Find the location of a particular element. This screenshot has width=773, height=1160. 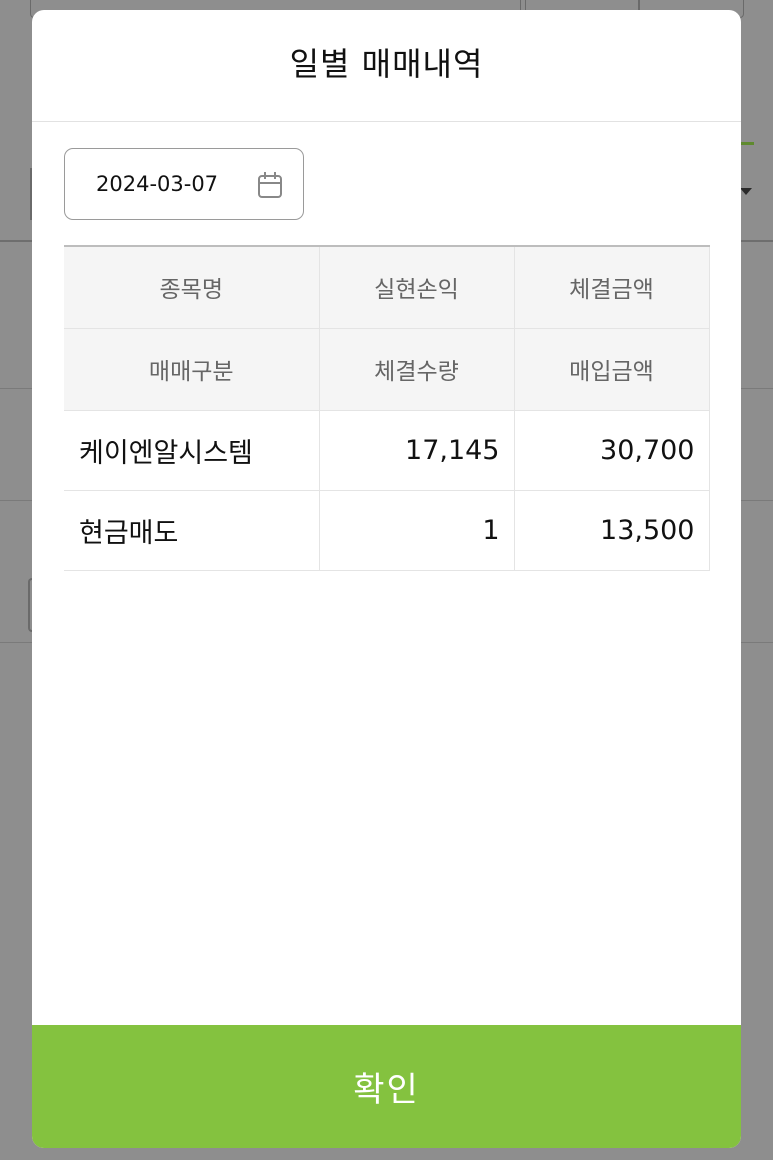

header-purchase-amount: 매입금액 is located at coordinates (611, 369).